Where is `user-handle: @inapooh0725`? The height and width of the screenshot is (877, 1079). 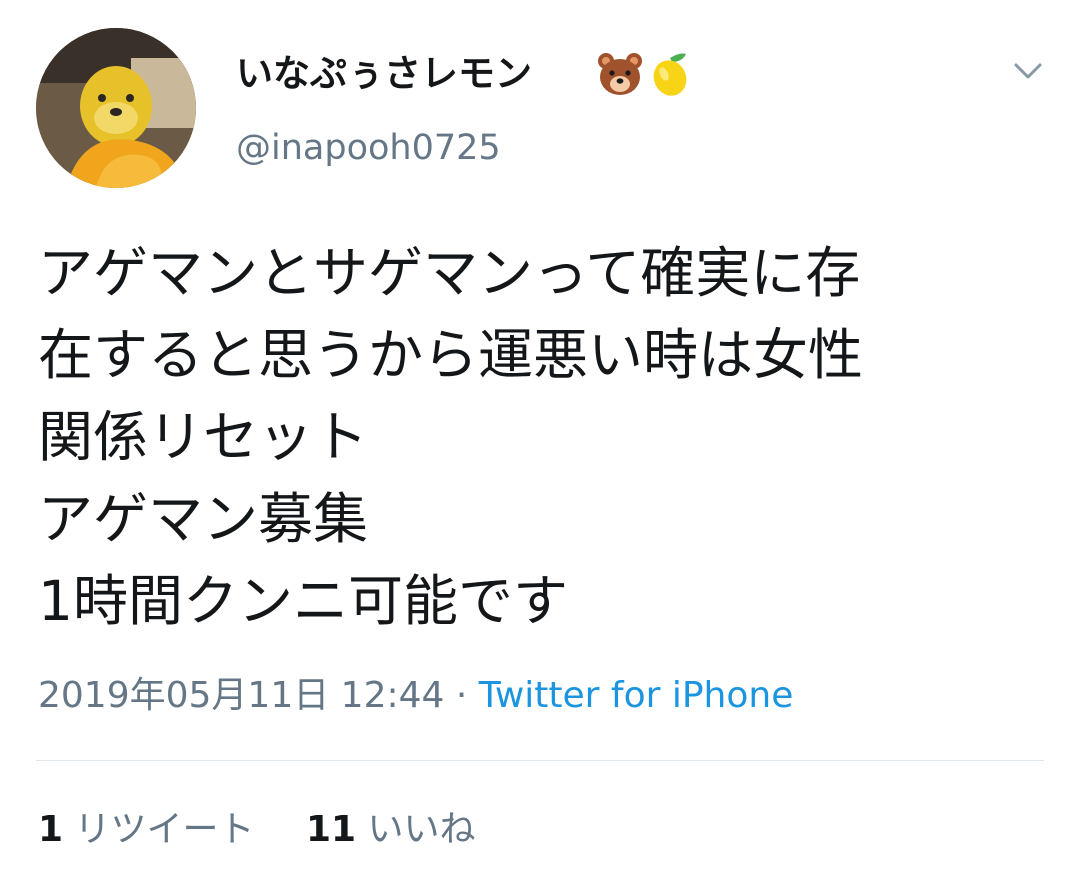 user-handle: @inapooh0725 is located at coordinates (368, 148).